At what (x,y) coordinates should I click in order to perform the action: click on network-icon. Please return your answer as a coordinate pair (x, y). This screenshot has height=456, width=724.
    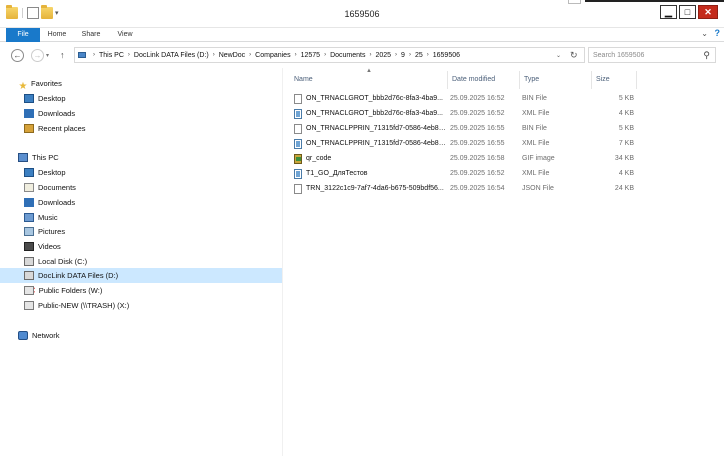
    Looking at the image, I should click on (23, 335).